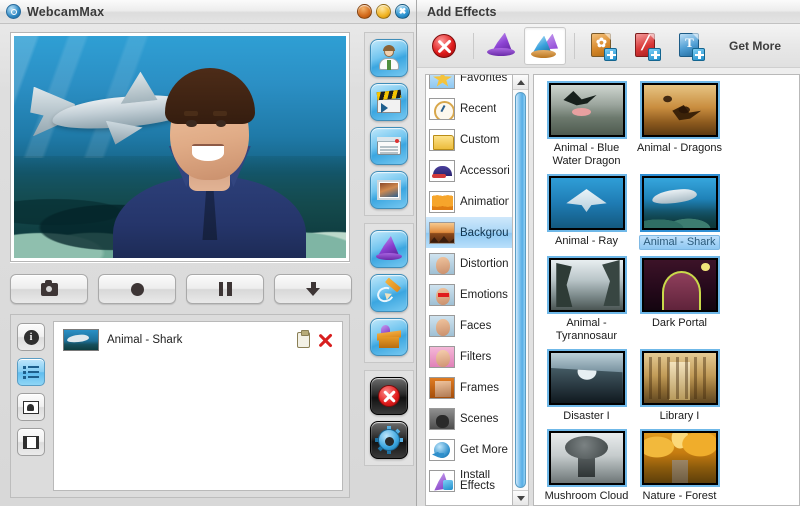  I want to click on category-item-get-more: Get More, so click(469, 449).